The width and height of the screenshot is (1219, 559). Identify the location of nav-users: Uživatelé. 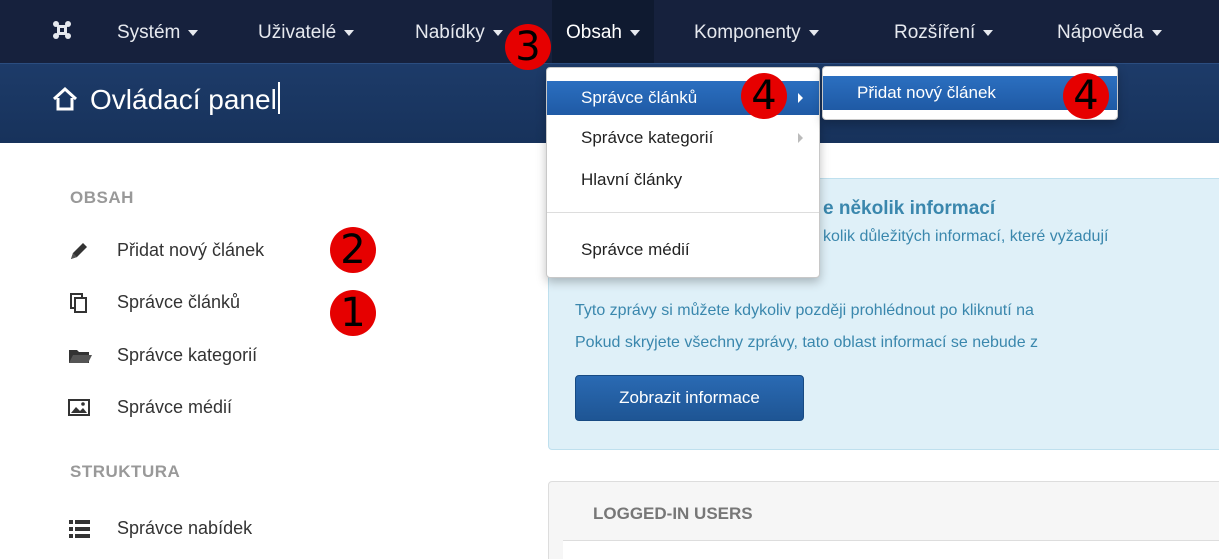
(306, 31).